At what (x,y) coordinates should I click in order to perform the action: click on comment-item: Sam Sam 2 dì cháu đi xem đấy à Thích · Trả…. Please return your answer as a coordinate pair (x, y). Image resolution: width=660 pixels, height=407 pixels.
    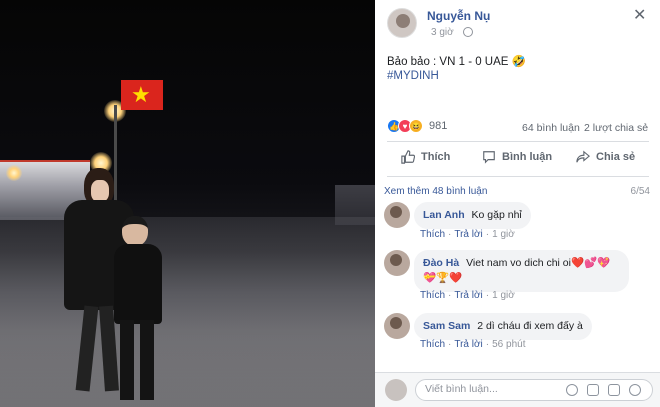
    Looking at the image, I should click on (519, 333).